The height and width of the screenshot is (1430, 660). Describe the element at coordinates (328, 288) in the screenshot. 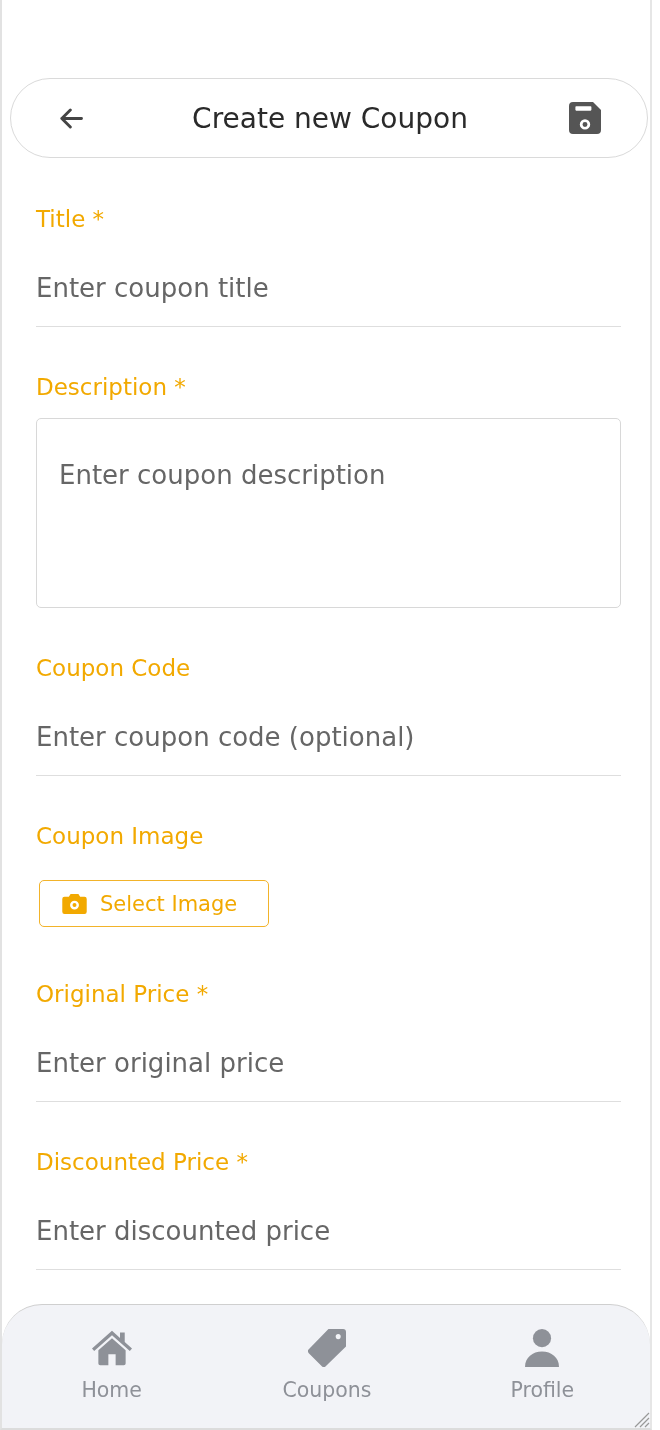

I see `input-field: Enter coupon title` at that location.